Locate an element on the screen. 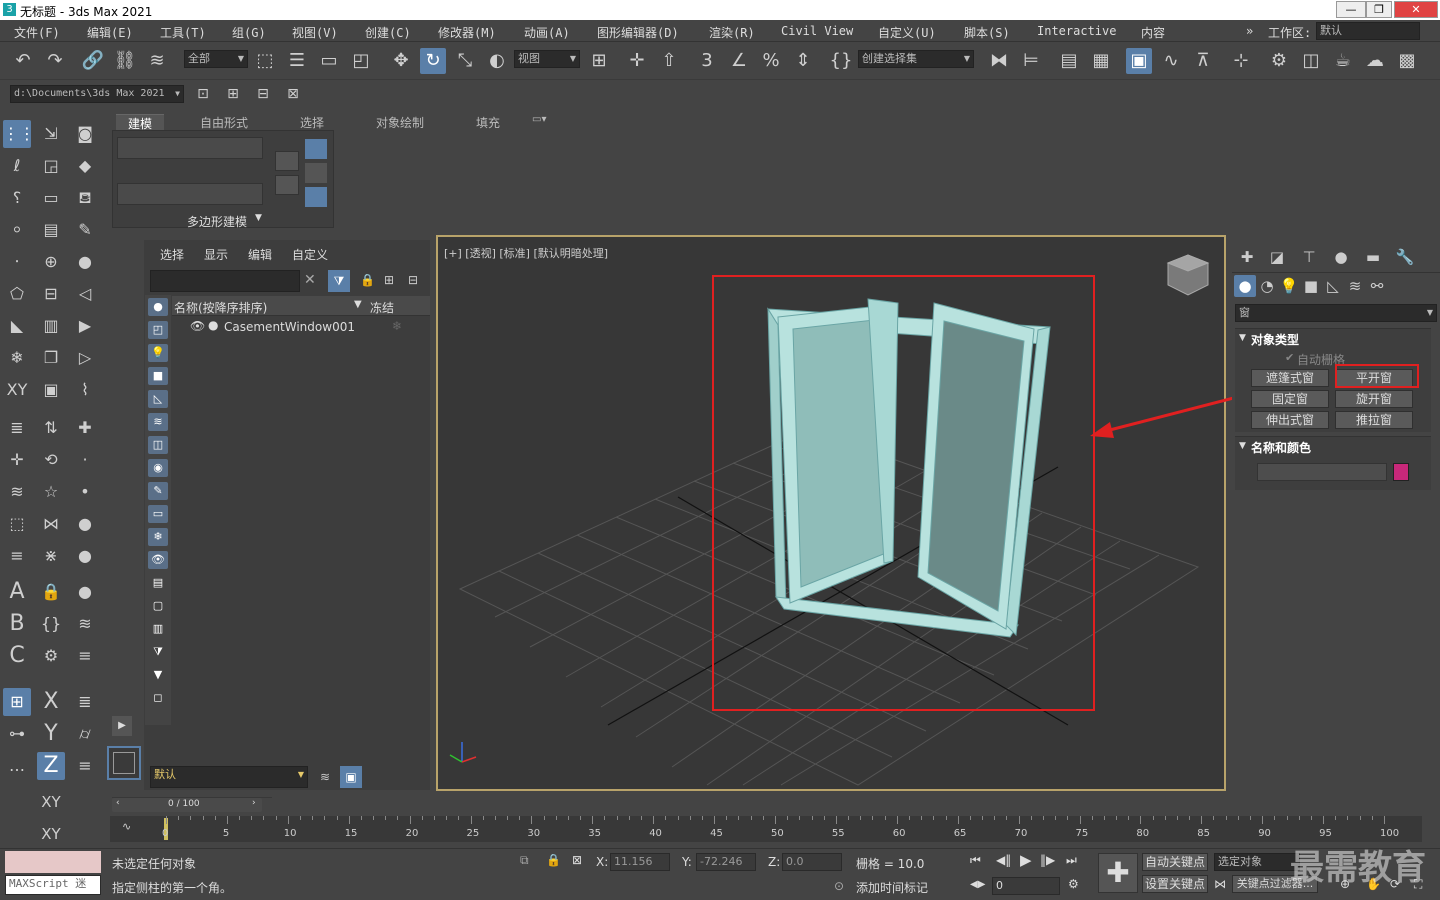 The image size is (1440, 900). render-setup-icon: ⚙ is located at coordinates (1279, 61).